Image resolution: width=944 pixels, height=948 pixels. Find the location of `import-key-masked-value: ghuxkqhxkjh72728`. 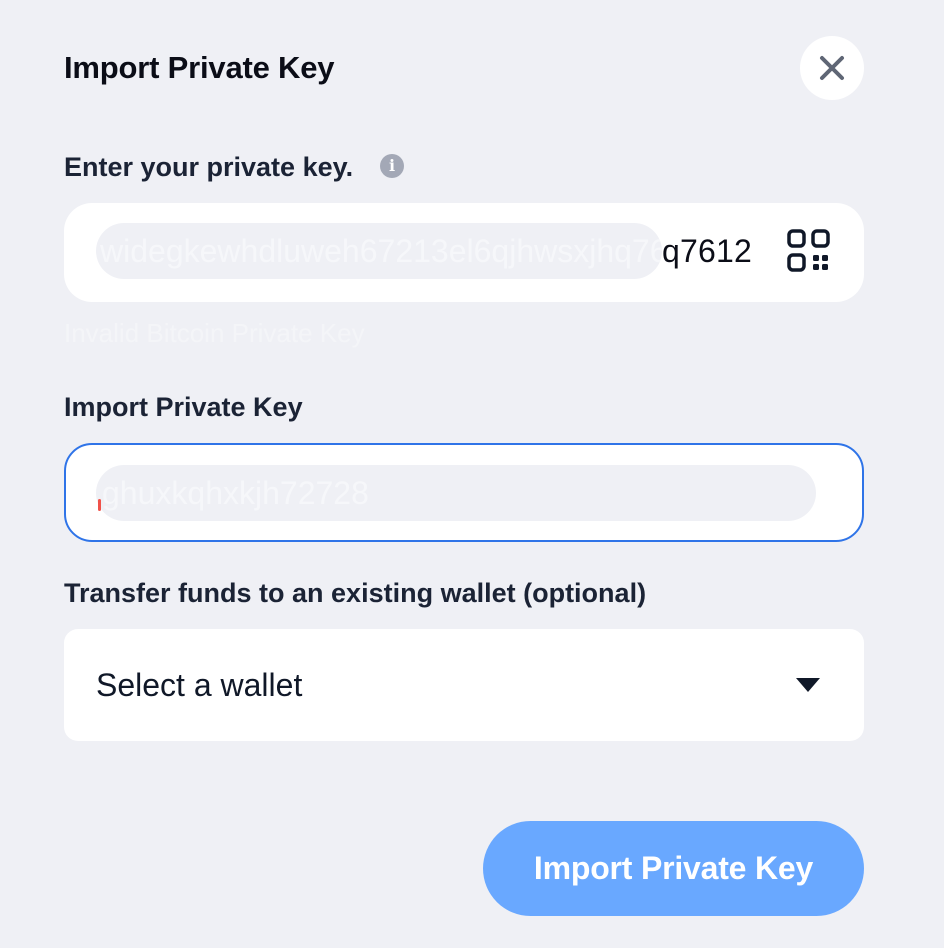

import-key-masked-value: ghuxkqhxkjh72728 is located at coordinates (456, 493).